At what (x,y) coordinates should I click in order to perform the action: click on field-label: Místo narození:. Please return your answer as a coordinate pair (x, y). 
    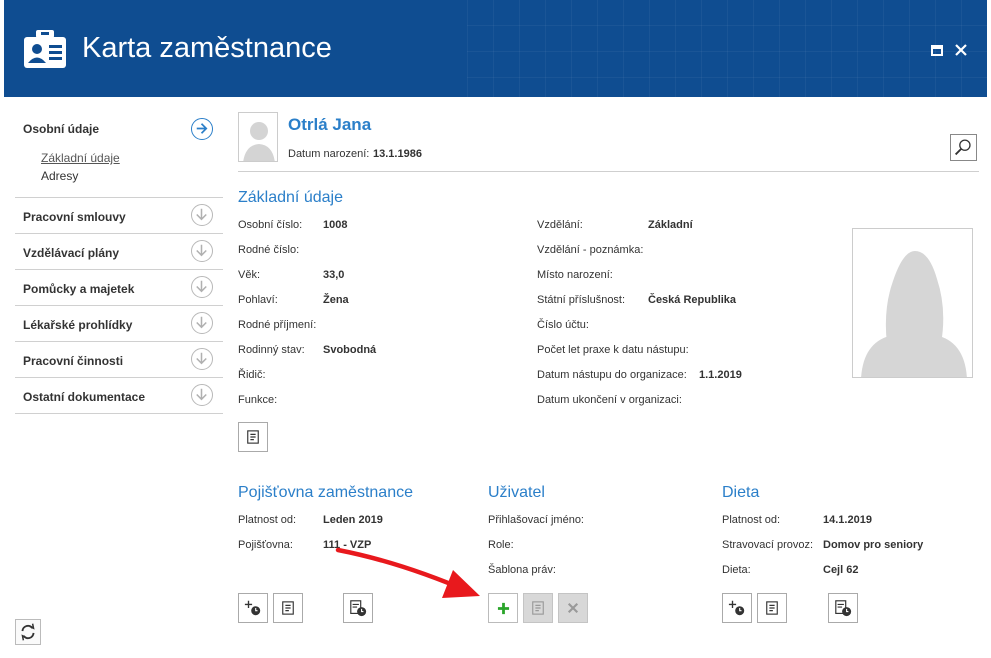
    Looking at the image, I should click on (575, 275).